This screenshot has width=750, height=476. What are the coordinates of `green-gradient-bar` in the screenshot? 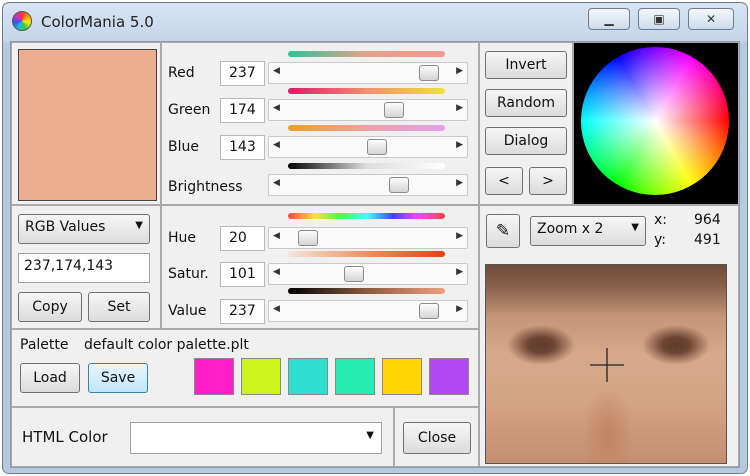 It's located at (366, 91).